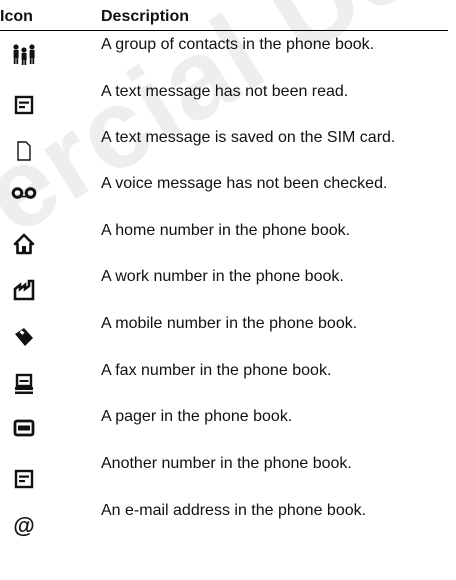 This screenshot has height=580, width=456. Describe the element at coordinates (225, 91) in the screenshot. I see `row-description: A text message has not been read.` at that location.